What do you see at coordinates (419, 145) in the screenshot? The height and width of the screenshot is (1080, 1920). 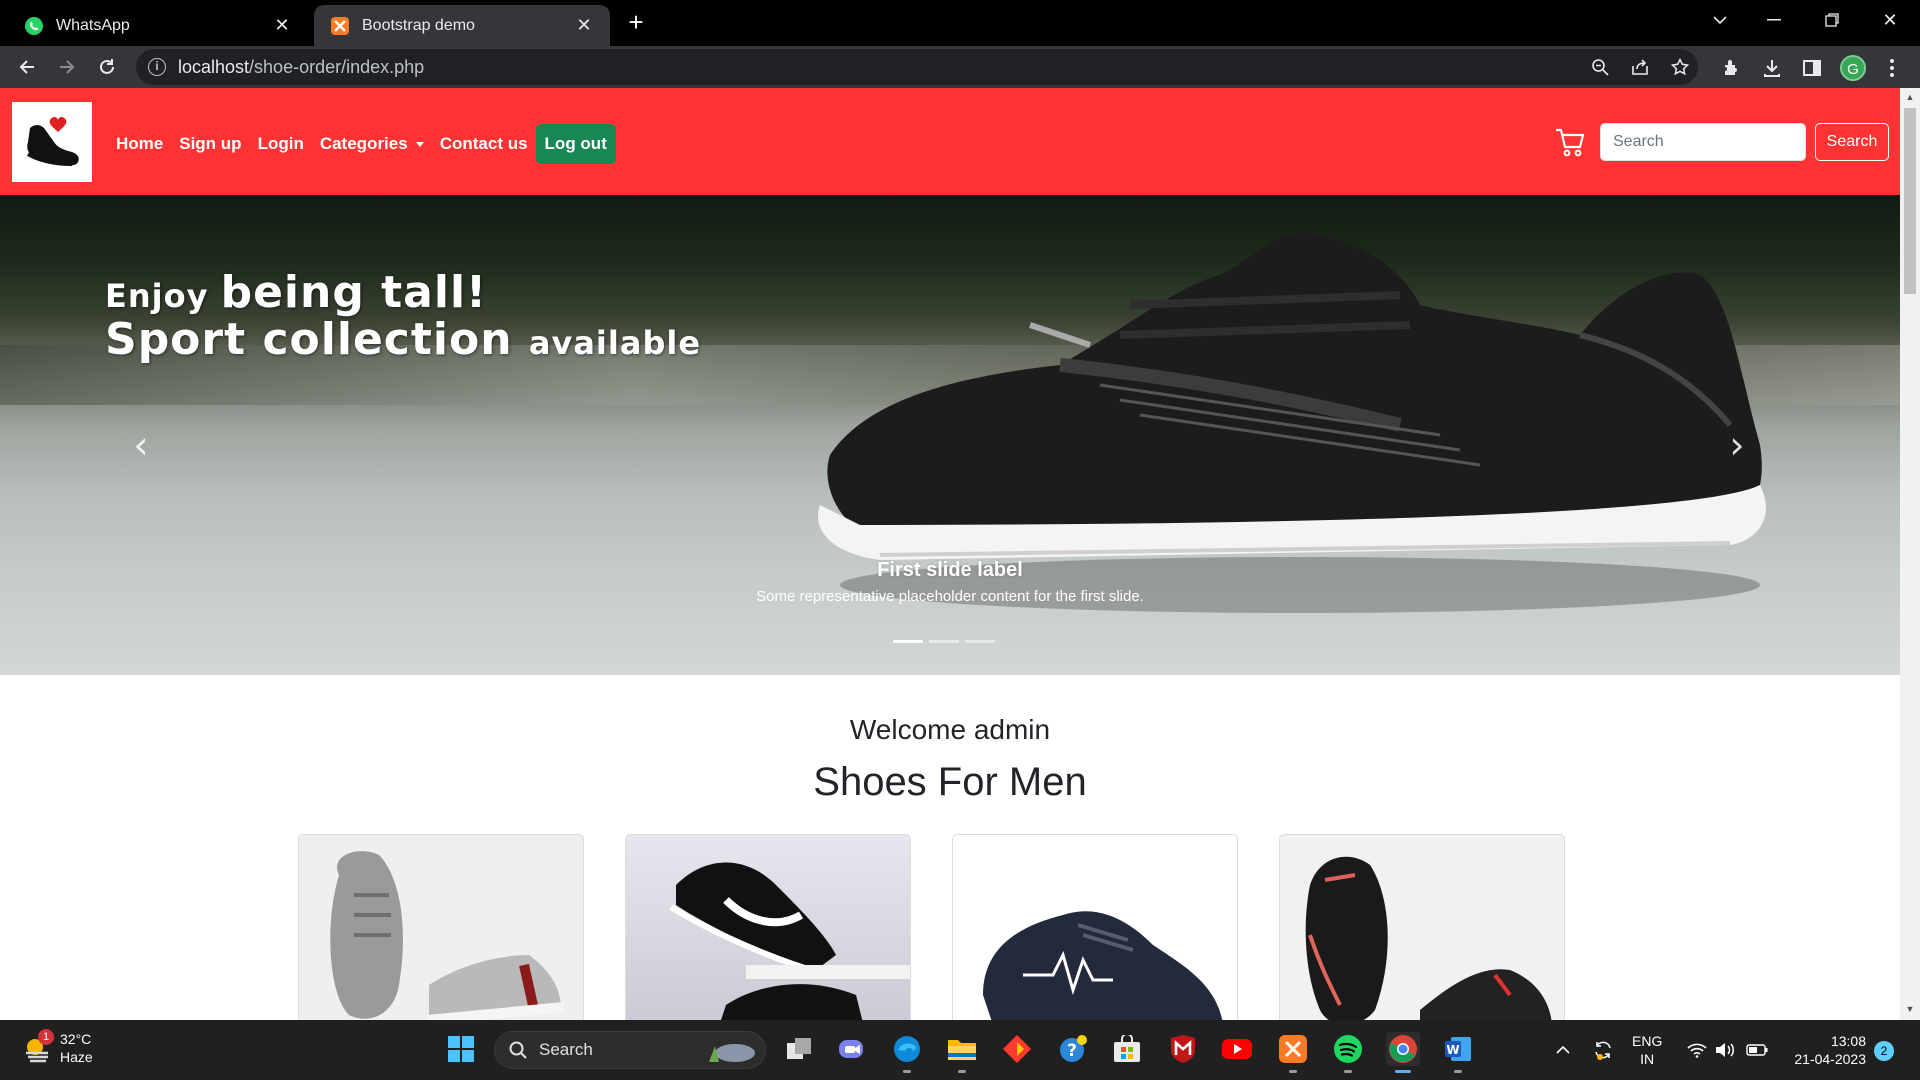 I see `caret-down-icon` at bounding box center [419, 145].